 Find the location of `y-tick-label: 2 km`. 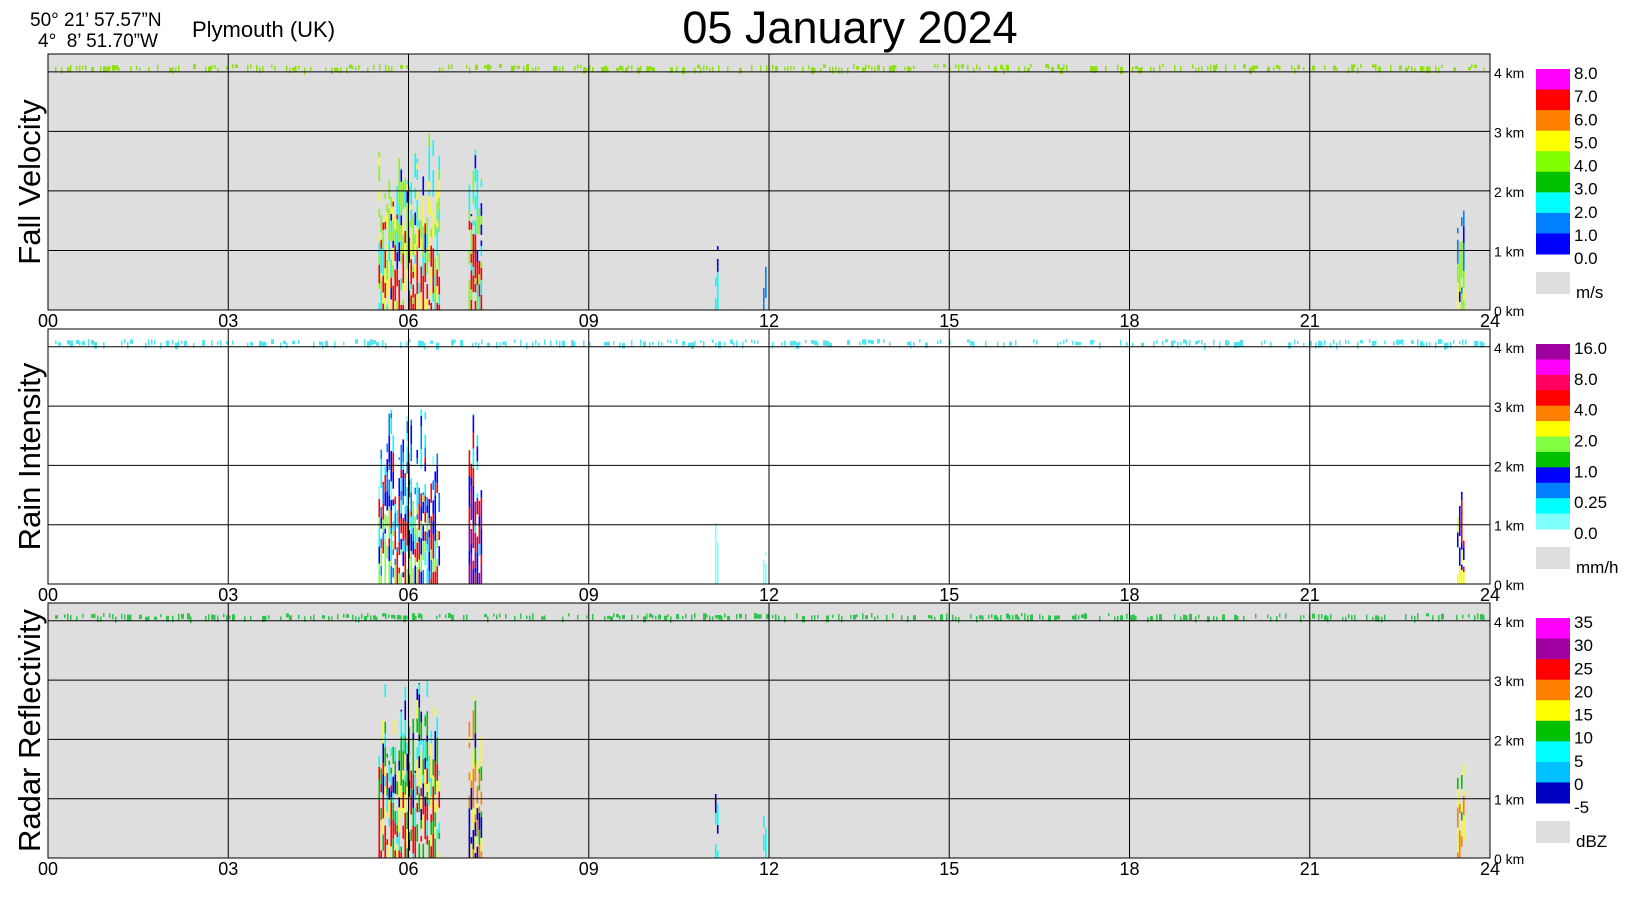

y-tick-label: 2 km is located at coordinates (1509, 740).